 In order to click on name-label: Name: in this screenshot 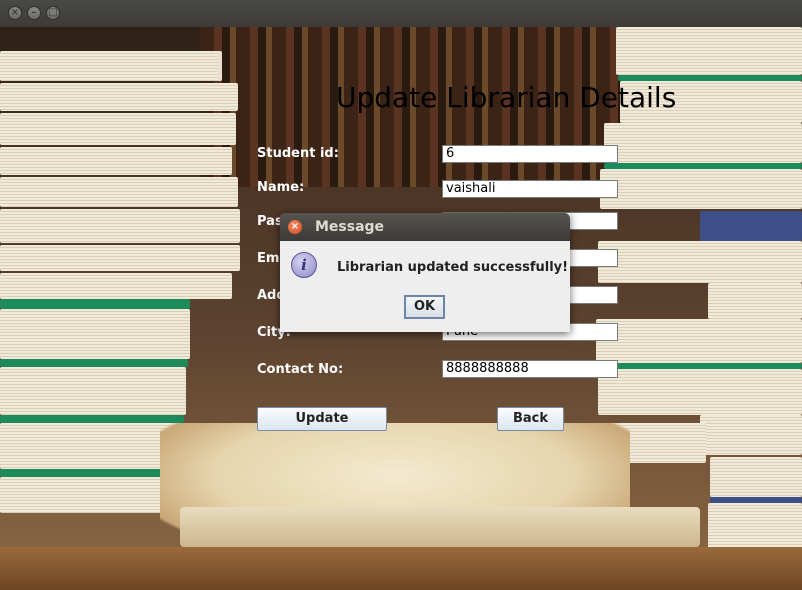, I will do `click(281, 187)`.